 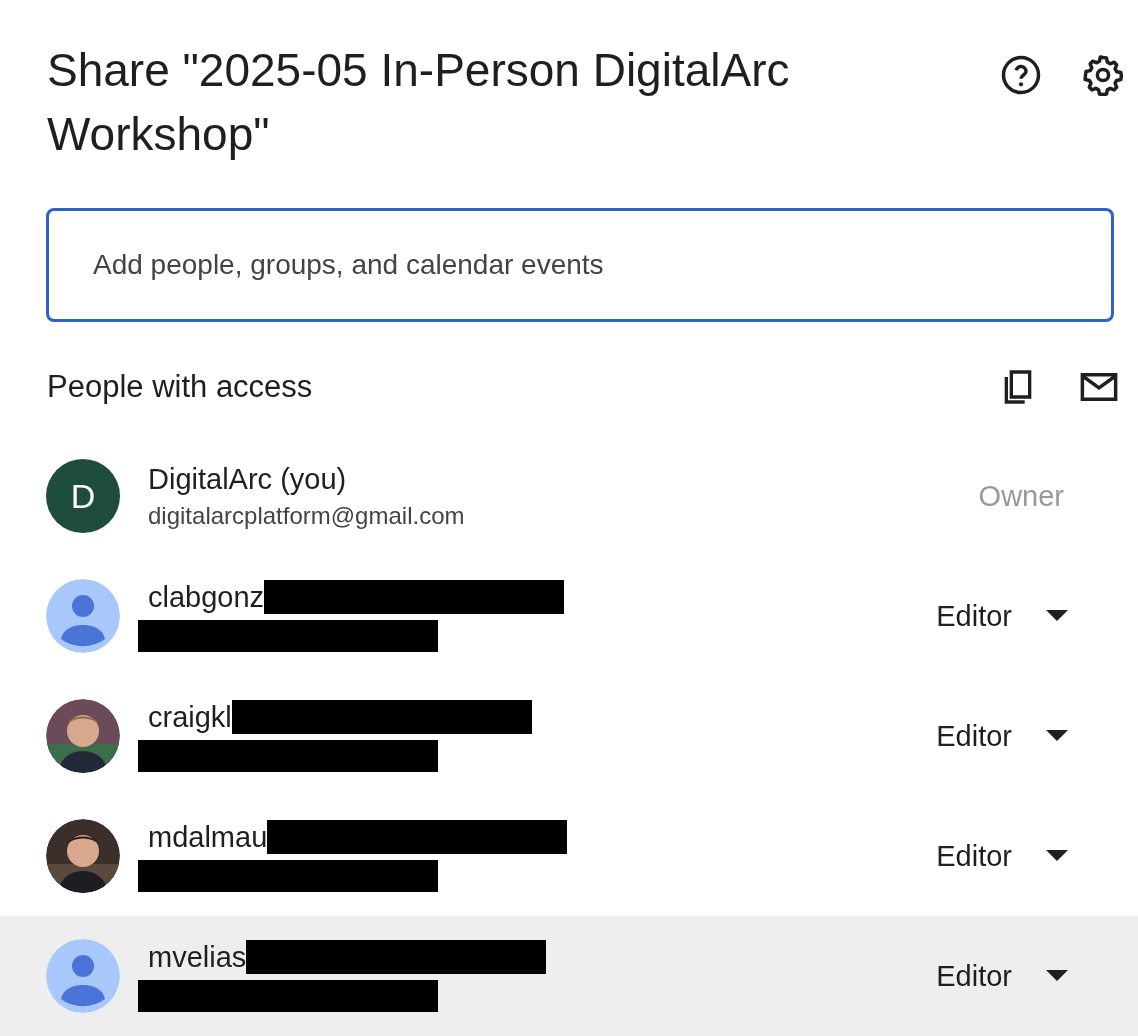 What do you see at coordinates (569, 976) in the screenshot?
I see `person-row: mvelias Editor` at bounding box center [569, 976].